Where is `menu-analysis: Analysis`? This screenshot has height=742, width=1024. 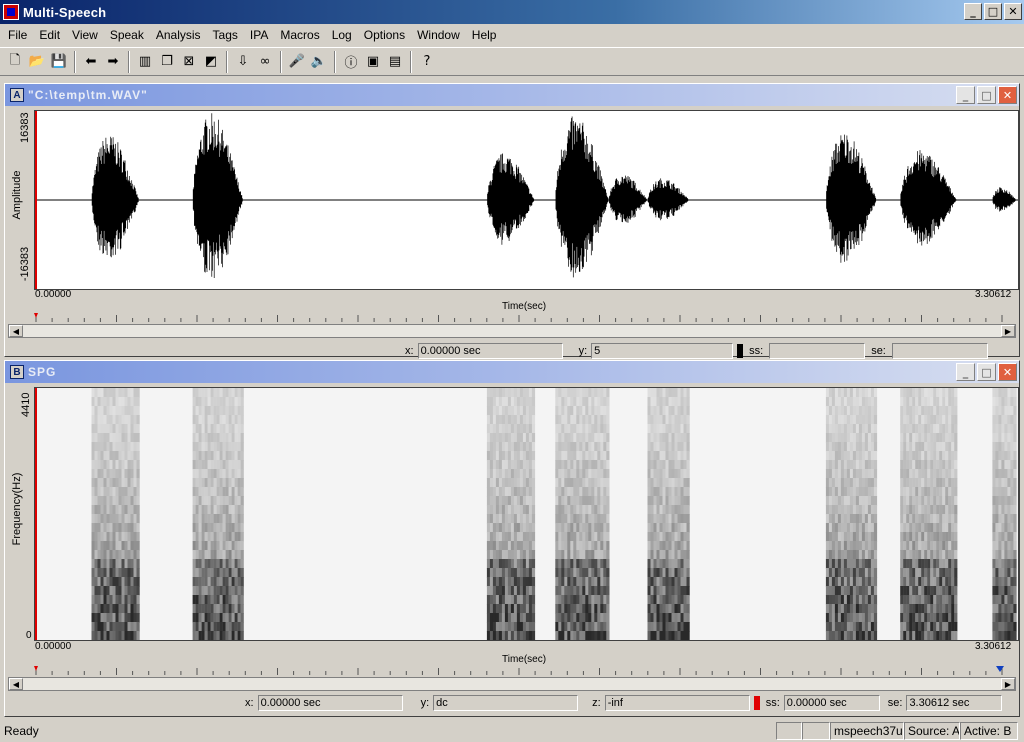 menu-analysis: Analysis is located at coordinates (178, 35).